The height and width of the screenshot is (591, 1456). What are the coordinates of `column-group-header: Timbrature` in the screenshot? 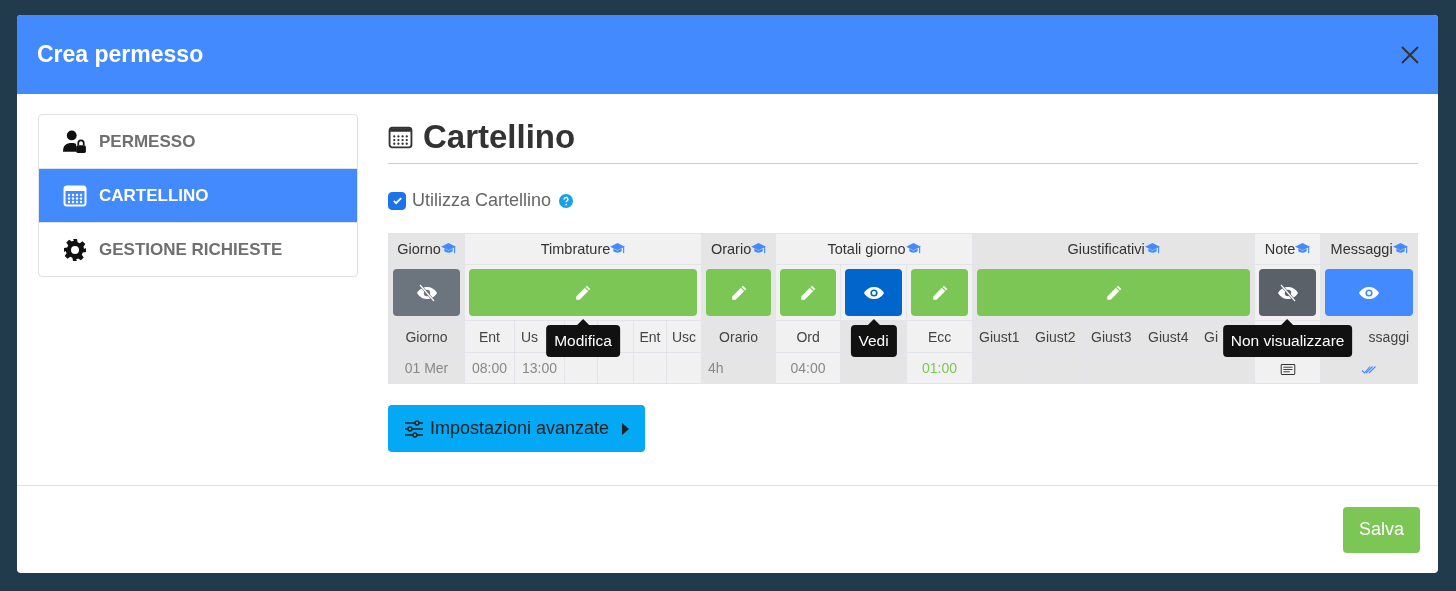 It's located at (575, 249).